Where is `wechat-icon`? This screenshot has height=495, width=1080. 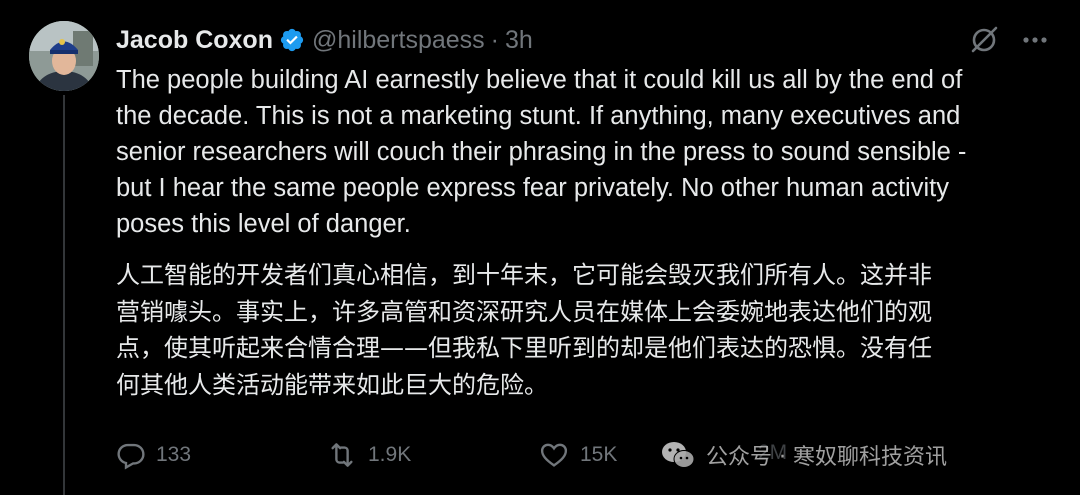 wechat-icon is located at coordinates (678, 454).